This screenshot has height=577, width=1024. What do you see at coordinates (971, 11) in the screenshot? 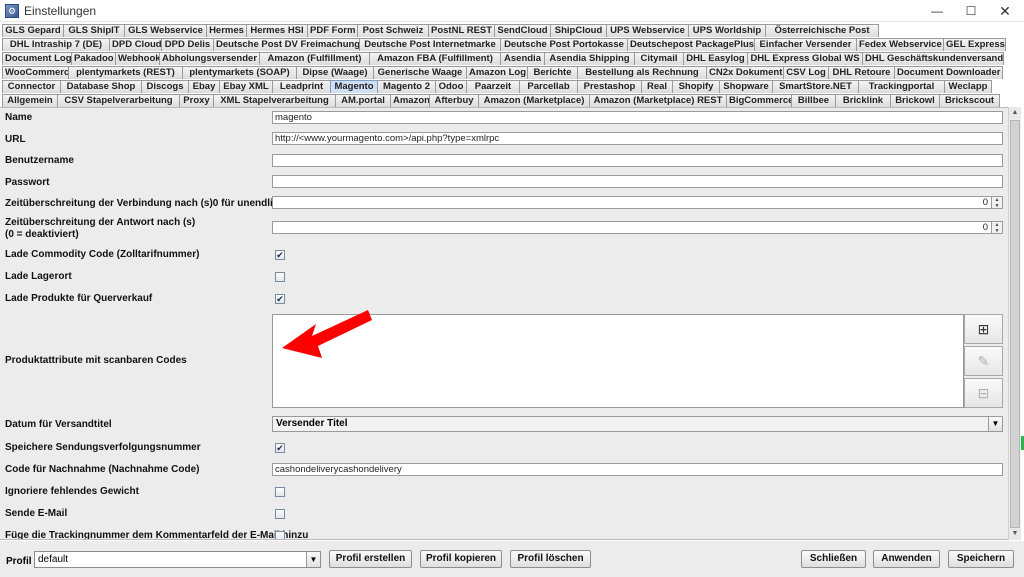
I see `maximize-button: ☐` at bounding box center [971, 11].